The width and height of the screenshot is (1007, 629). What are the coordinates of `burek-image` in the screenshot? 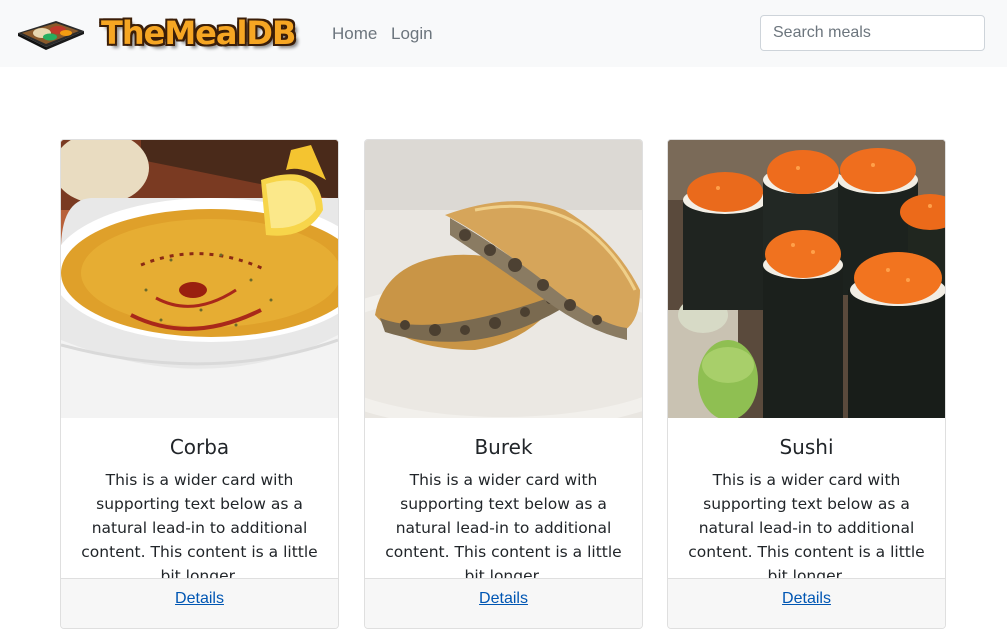 It's located at (503, 279).